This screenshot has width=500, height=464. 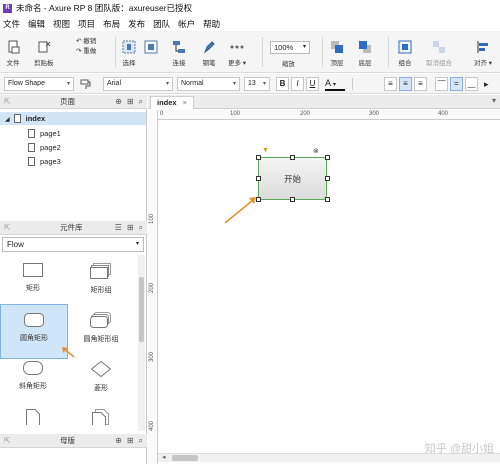 I want to click on align-button: 对齐 ▾, so click(x=483, y=53).